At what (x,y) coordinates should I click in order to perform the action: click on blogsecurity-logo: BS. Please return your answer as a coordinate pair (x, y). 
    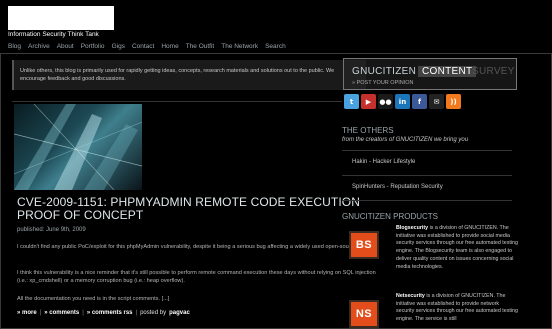
    Looking at the image, I should click on (364, 245).